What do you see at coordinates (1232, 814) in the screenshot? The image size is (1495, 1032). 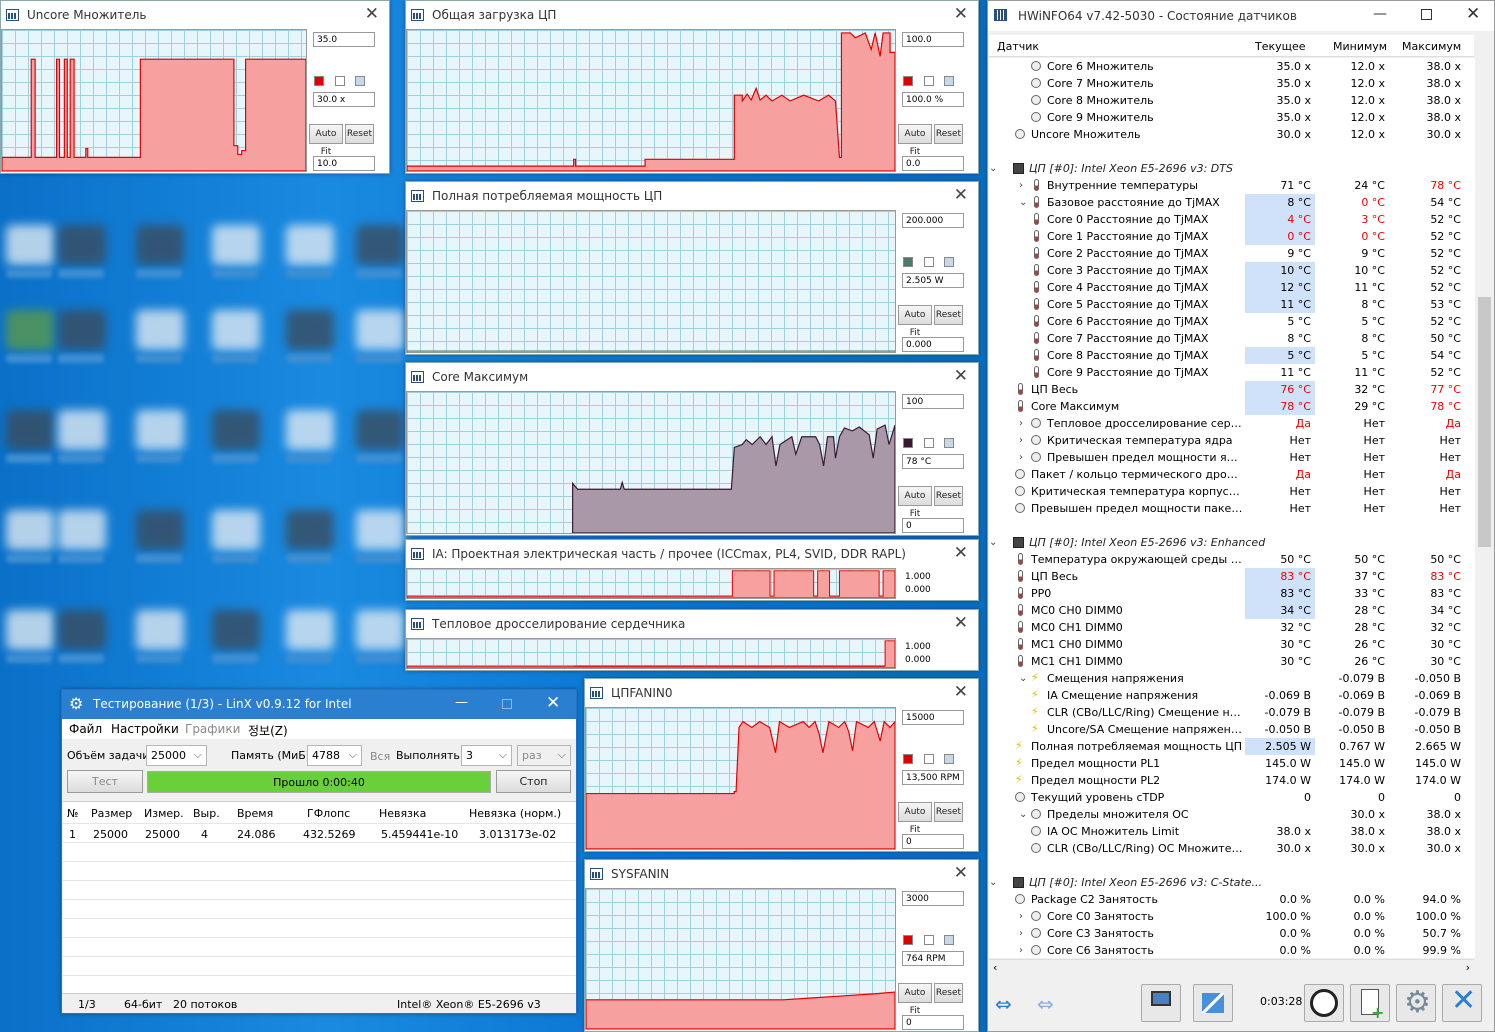 I see `sensor-row: ⌄ Пределы множителя OC 30.0 x 38.0 x` at bounding box center [1232, 814].